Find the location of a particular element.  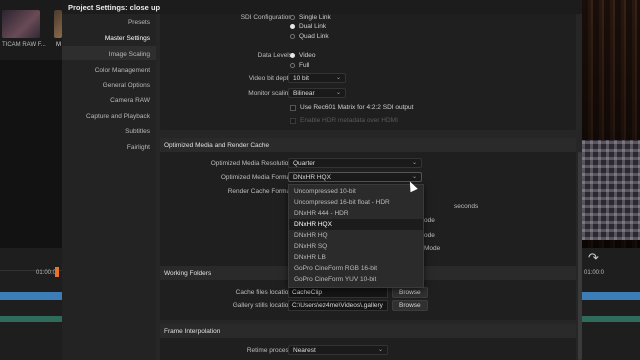

media-pool: TICAM RAW F... M is located at coordinates (31, 30).